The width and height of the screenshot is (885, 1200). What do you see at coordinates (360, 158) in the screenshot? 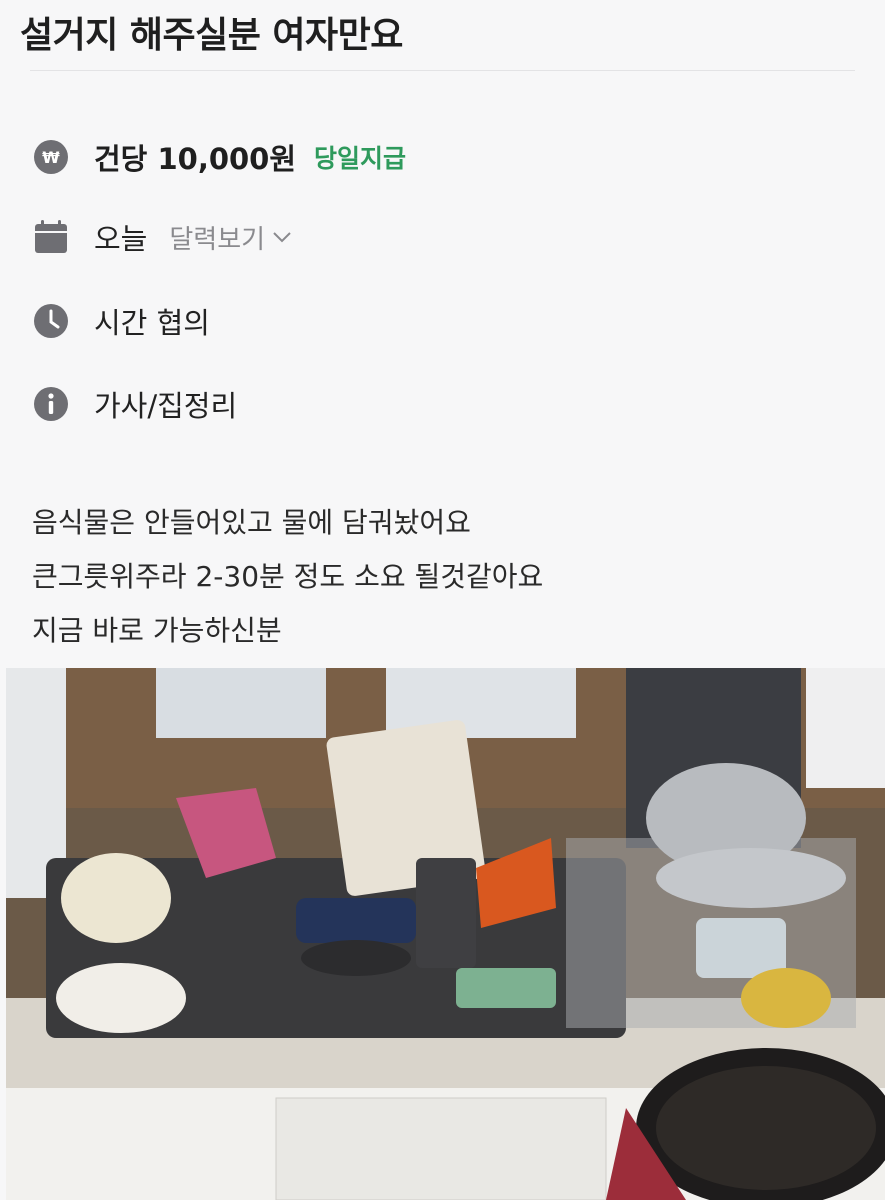
I see `same-day-pay-badge: 당일지급` at bounding box center [360, 158].